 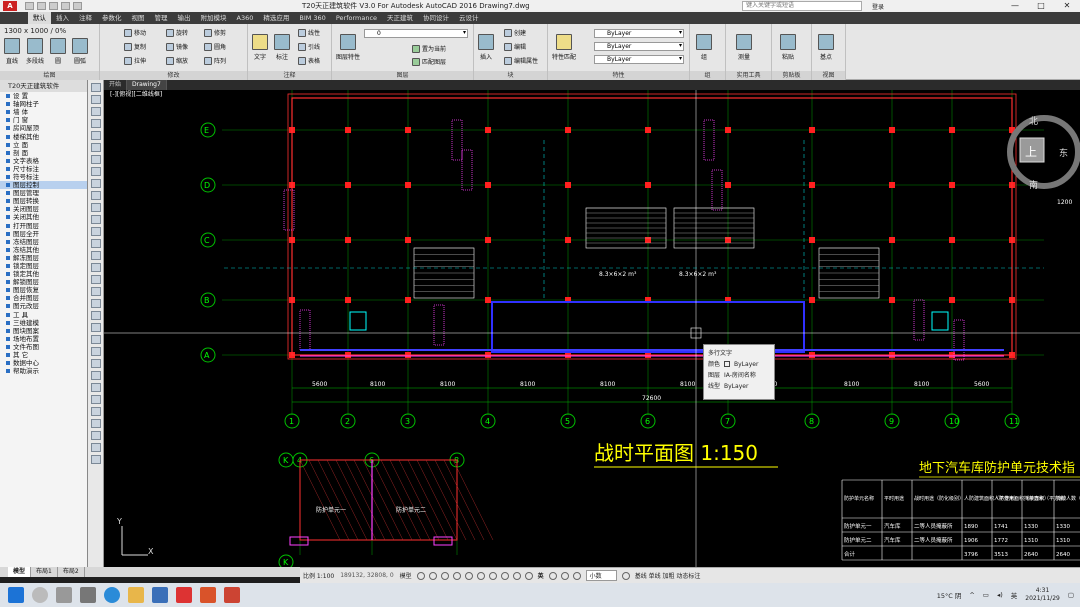 What do you see at coordinates (53, 6) in the screenshot?
I see `save-icon` at bounding box center [53, 6].